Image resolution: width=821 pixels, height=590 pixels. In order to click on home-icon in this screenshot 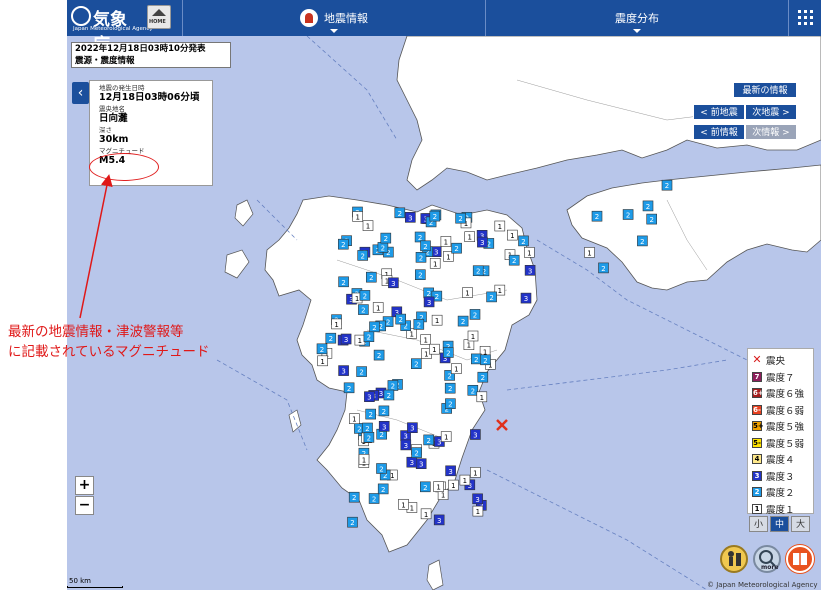, I will do `click(159, 12)`.